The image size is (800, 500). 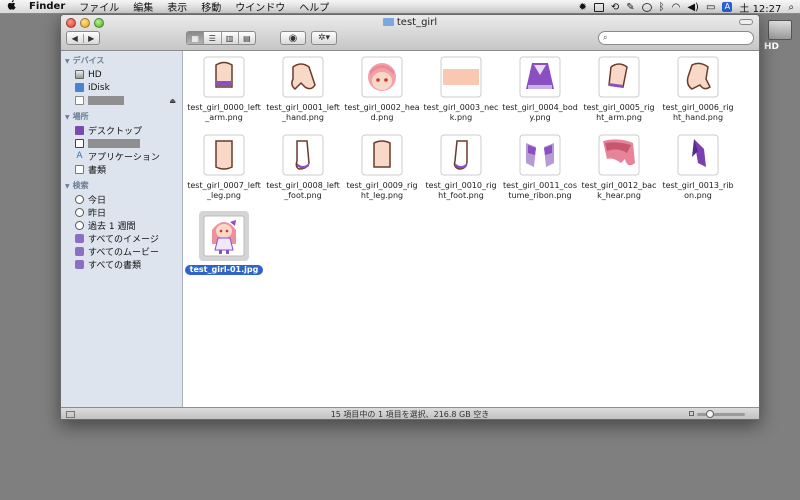 What do you see at coordinates (121, 185) in the screenshot?
I see `sidebar-header-search: ▼ 検索` at bounding box center [121, 185].